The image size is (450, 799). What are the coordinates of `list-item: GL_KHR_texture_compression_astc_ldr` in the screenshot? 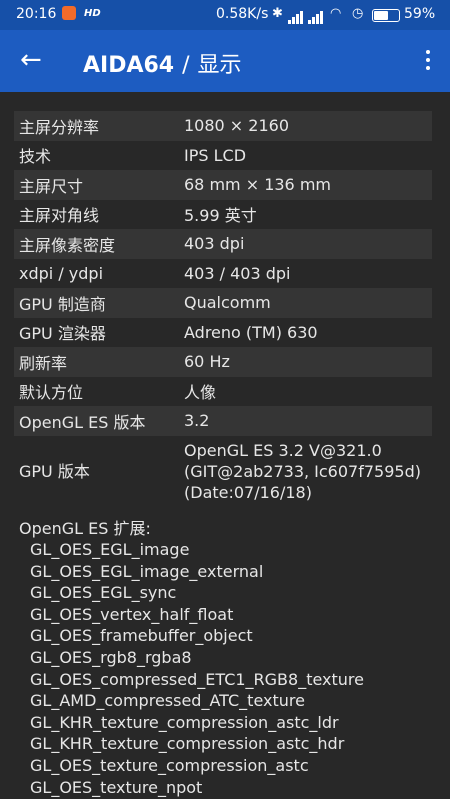 It's located at (184, 722).